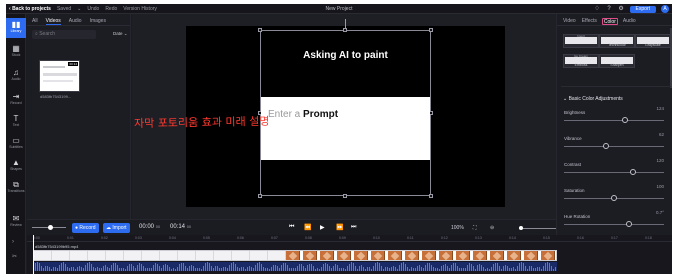 This screenshot has height=279, width=678. Describe the element at coordinates (353, 227) in the screenshot. I see `skip-forward-icon: ⏭` at that location.